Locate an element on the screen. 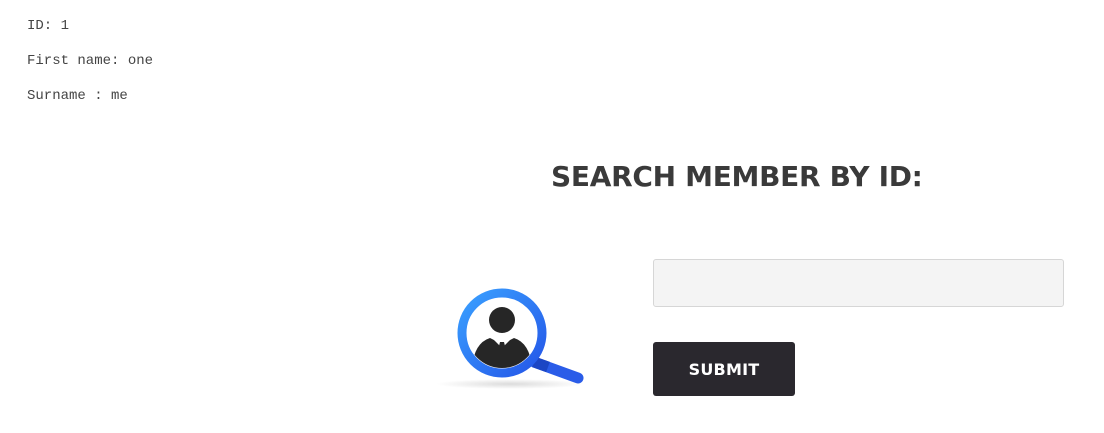 The width and height of the screenshot is (1104, 433). query-result: ID: 1 First name: one Surname : me is located at coordinates (90, 66).